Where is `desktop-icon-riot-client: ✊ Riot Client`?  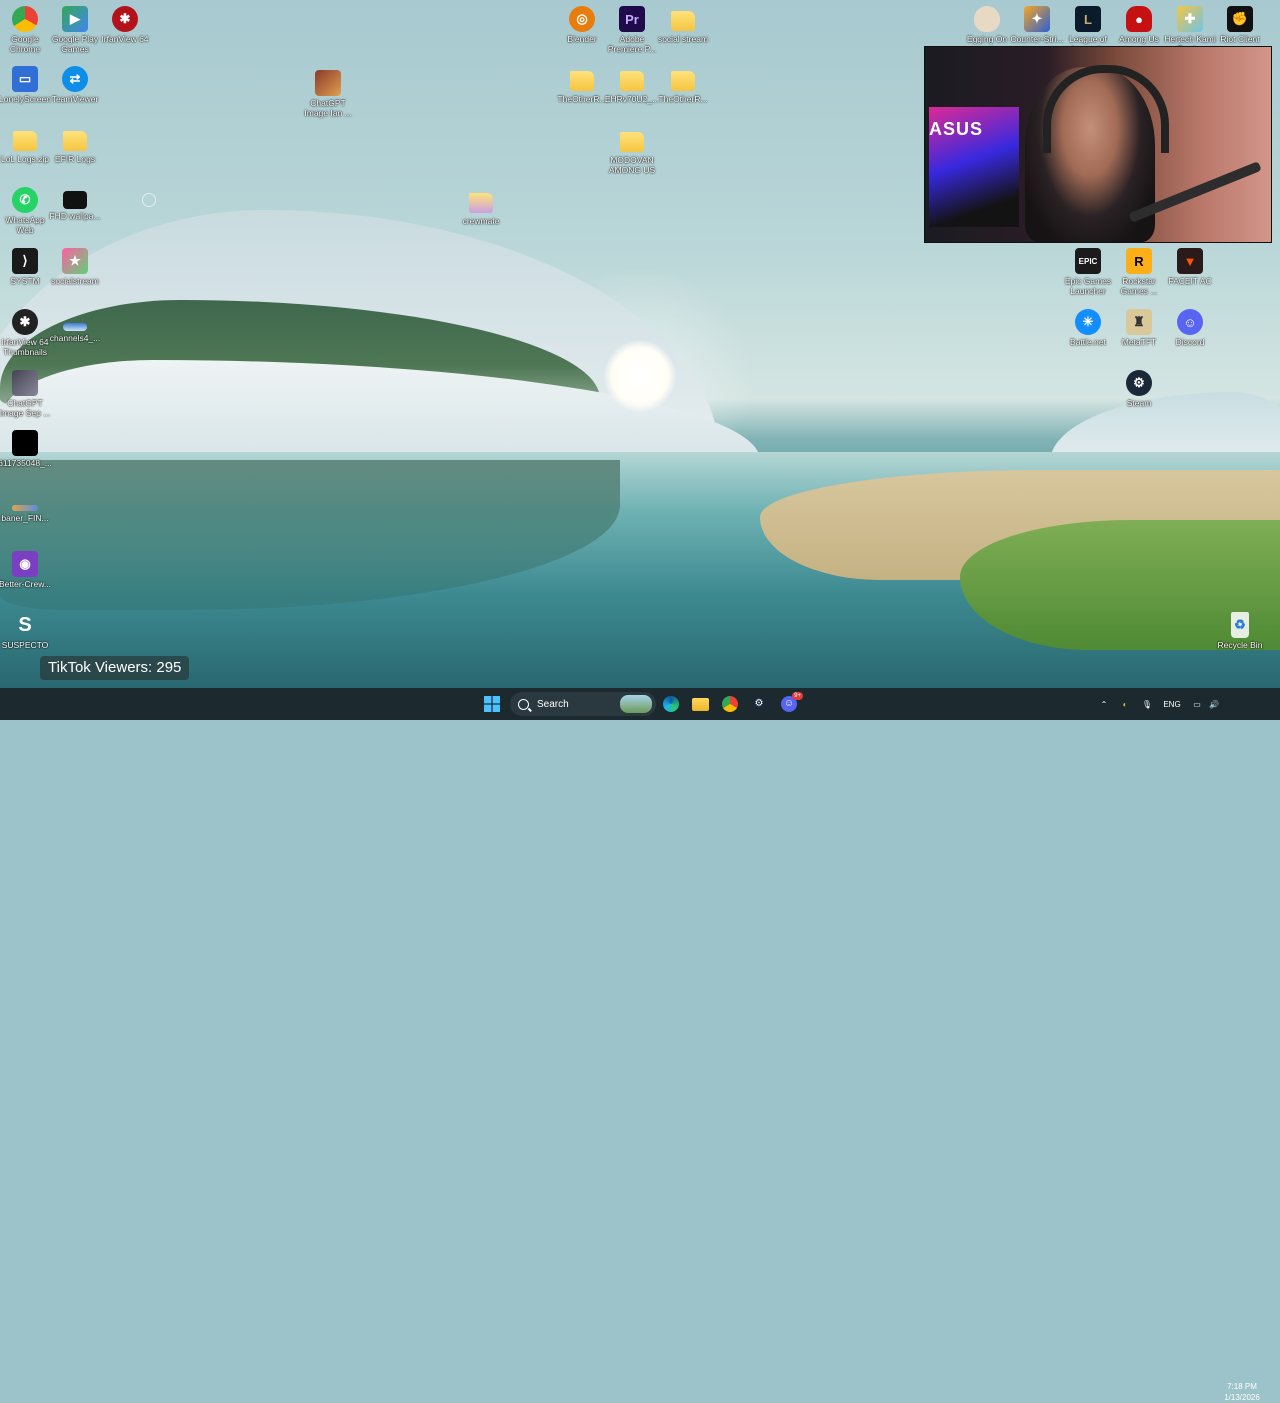
desktop-icon-riot-client: ✊ Riot Client is located at coordinates (1240, 25).